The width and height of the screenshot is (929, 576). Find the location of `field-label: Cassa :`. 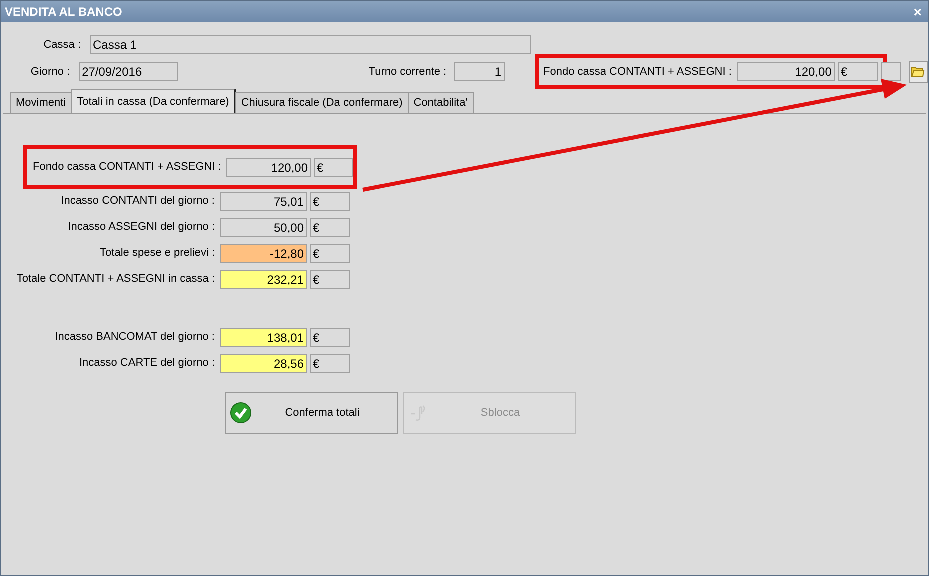

field-label: Cassa : is located at coordinates (61, 44).